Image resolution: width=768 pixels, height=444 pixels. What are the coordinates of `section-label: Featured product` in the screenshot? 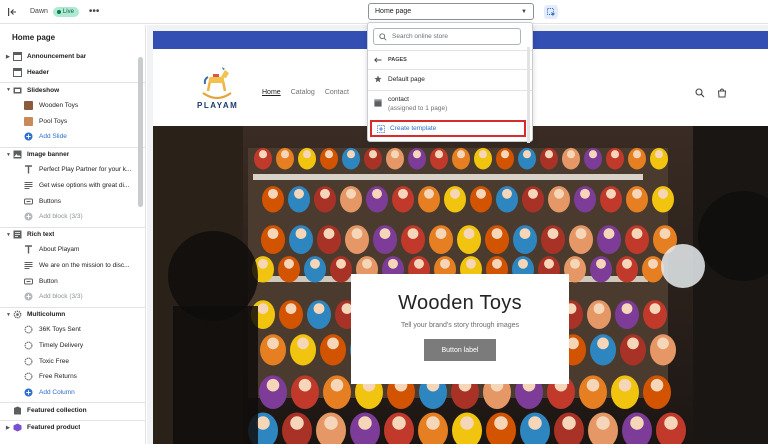 It's located at (54, 428).